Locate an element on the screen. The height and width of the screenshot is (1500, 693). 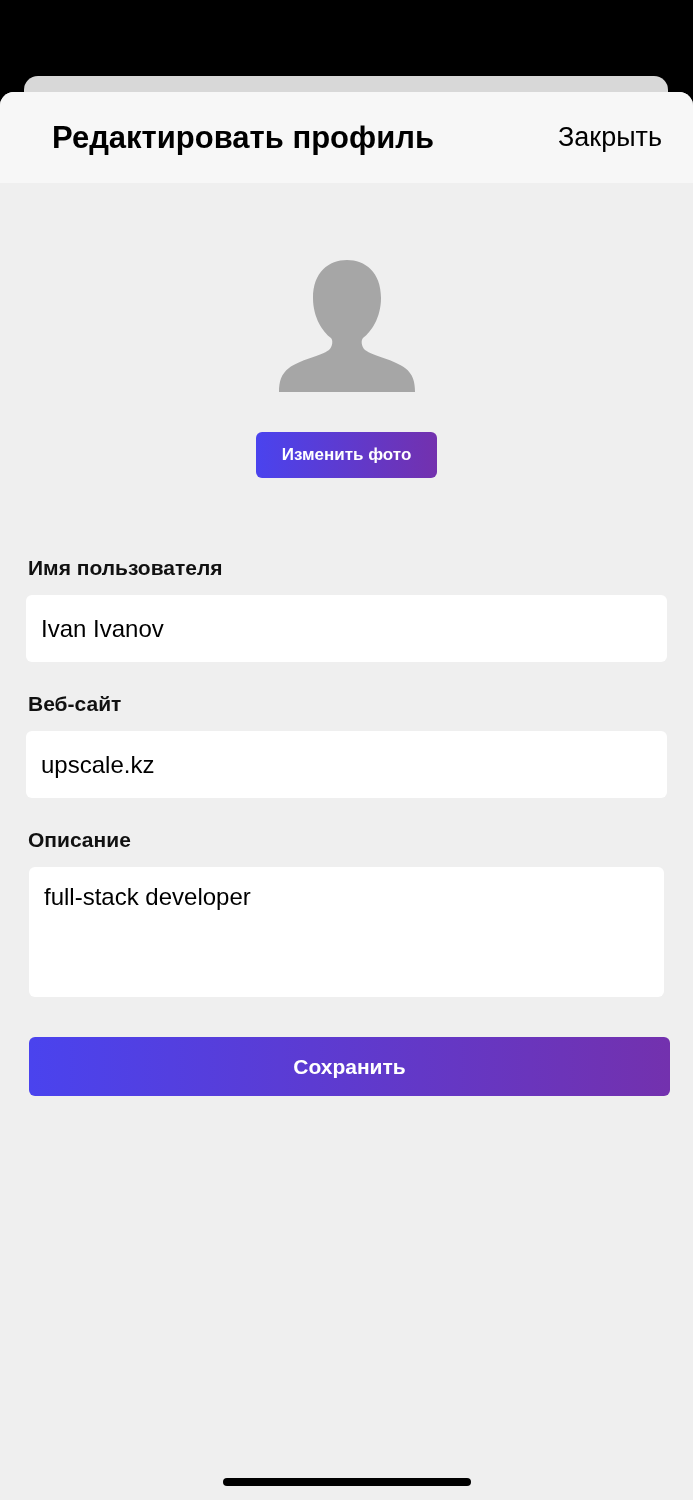
field-label: Веб-сайт is located at coordinates (75, 704).